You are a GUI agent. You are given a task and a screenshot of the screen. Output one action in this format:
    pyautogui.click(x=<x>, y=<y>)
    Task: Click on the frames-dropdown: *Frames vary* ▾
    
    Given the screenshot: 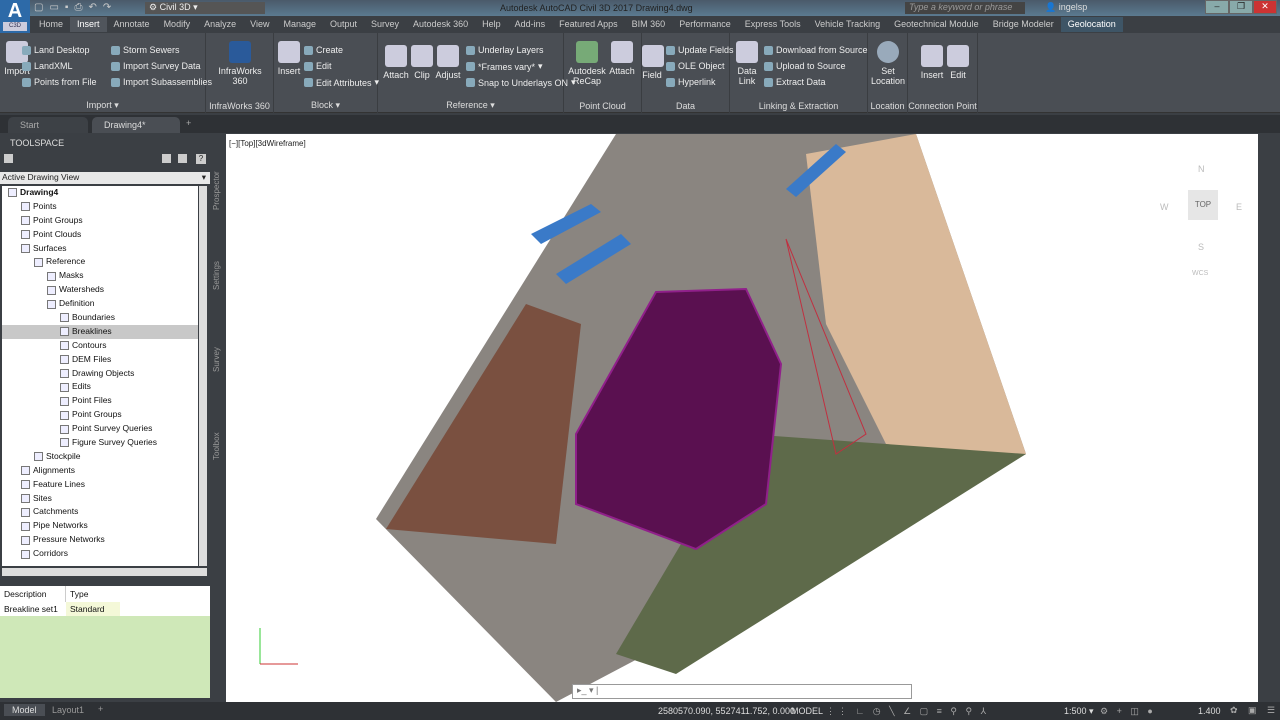 What is the action you would take?
    pyautogui.click(x=504, y=66)
    